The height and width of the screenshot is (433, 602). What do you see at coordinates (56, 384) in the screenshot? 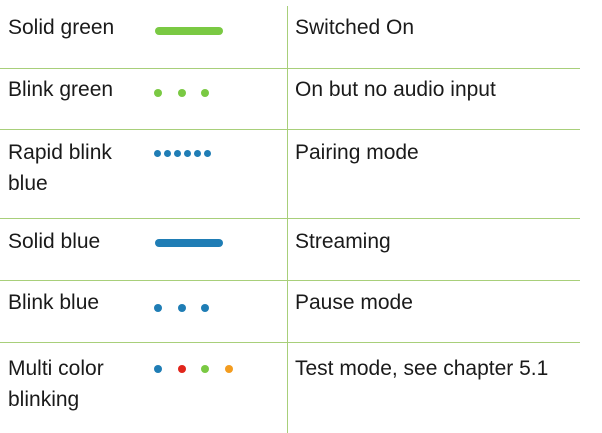
I see `led-pattern-label: Multi color blinking` at bounding box center [56, 384].